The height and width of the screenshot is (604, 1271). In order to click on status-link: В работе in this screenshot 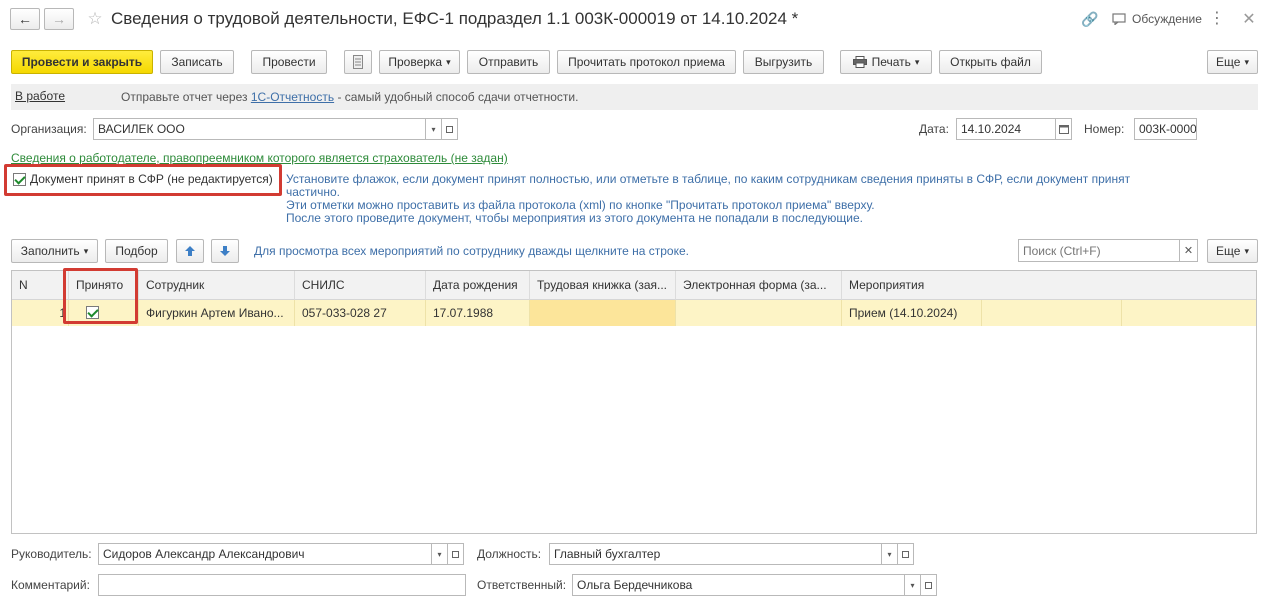, I will do `click(40, 96)`.